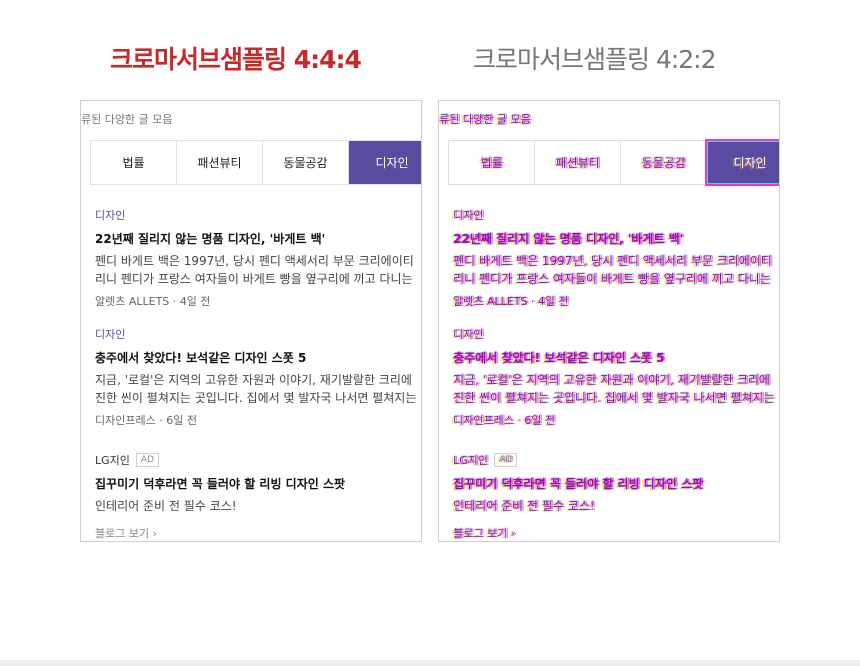  Describe the element at coordinates (236, 59) in the screenshot. I see `heading-444: 크로마서브샘플링 4:4:4` at that location.